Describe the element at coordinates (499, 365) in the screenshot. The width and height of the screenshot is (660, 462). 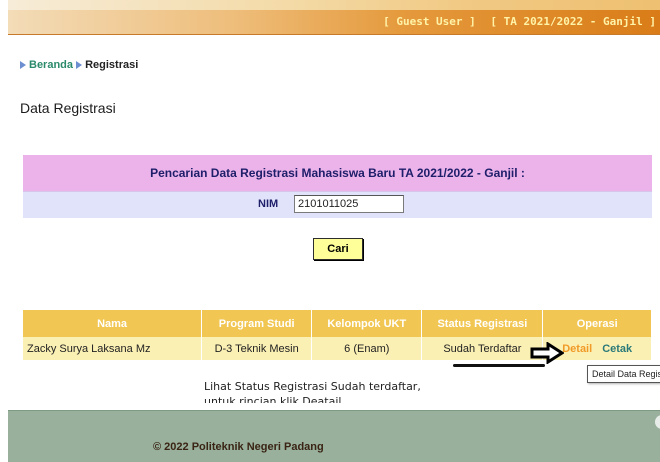
I see `annotation-underline` at that location.